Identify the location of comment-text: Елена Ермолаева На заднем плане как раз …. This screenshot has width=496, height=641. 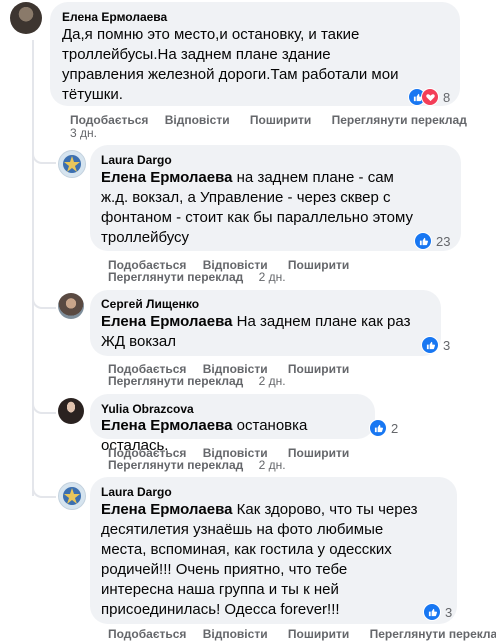
(268, 332).